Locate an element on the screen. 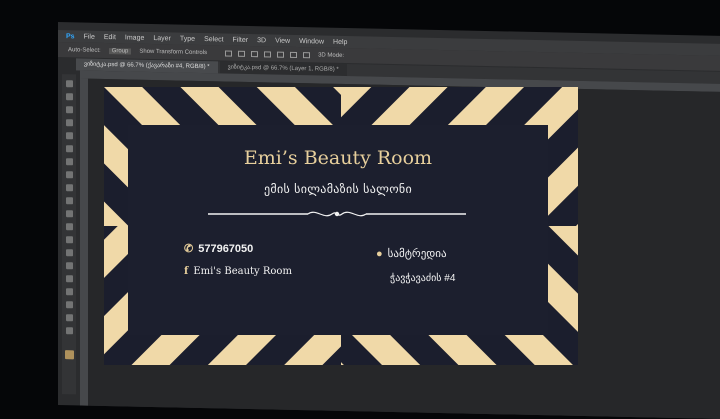  align-middle-icon is located at coordinates (242, 53).